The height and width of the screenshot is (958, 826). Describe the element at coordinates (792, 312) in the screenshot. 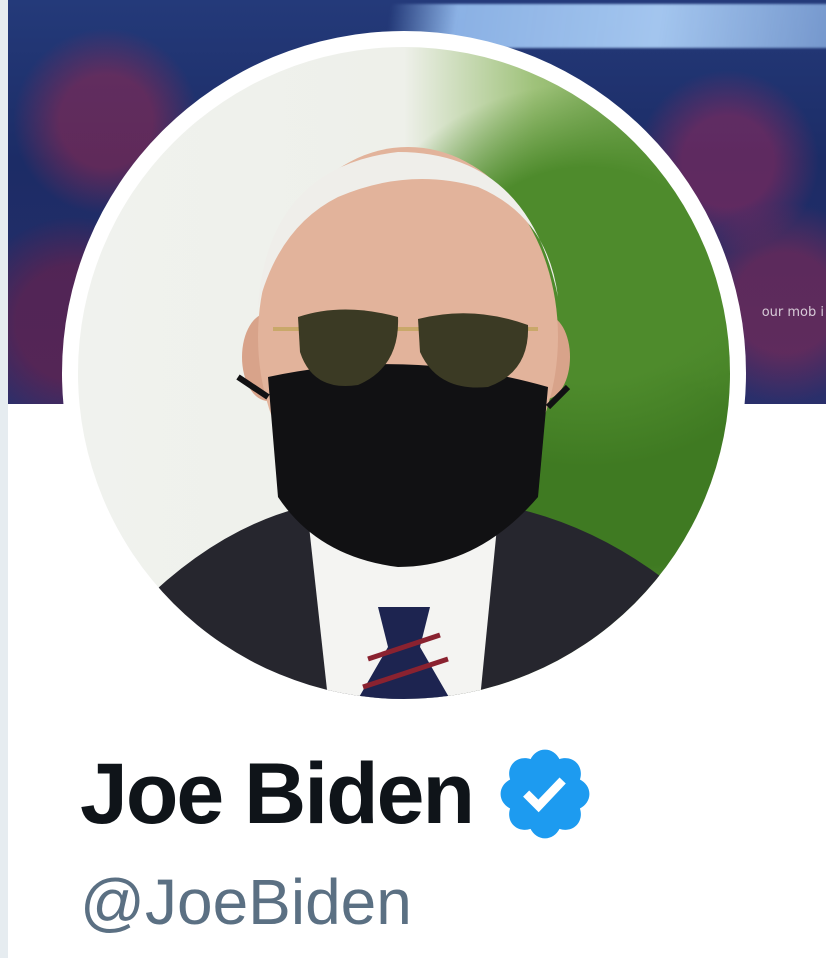

I see `banner-caption: our mob i` at that location.